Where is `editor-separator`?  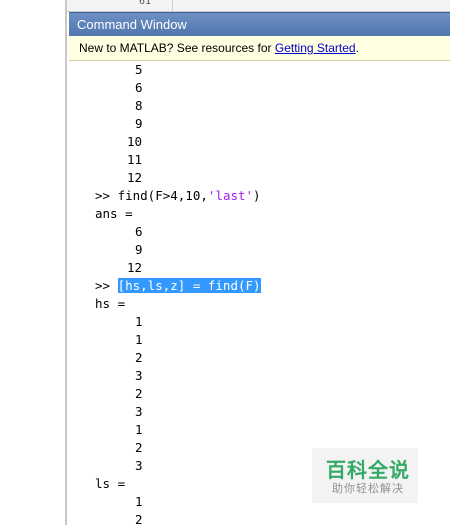
editor-separator is located at coordinates (172, 5).